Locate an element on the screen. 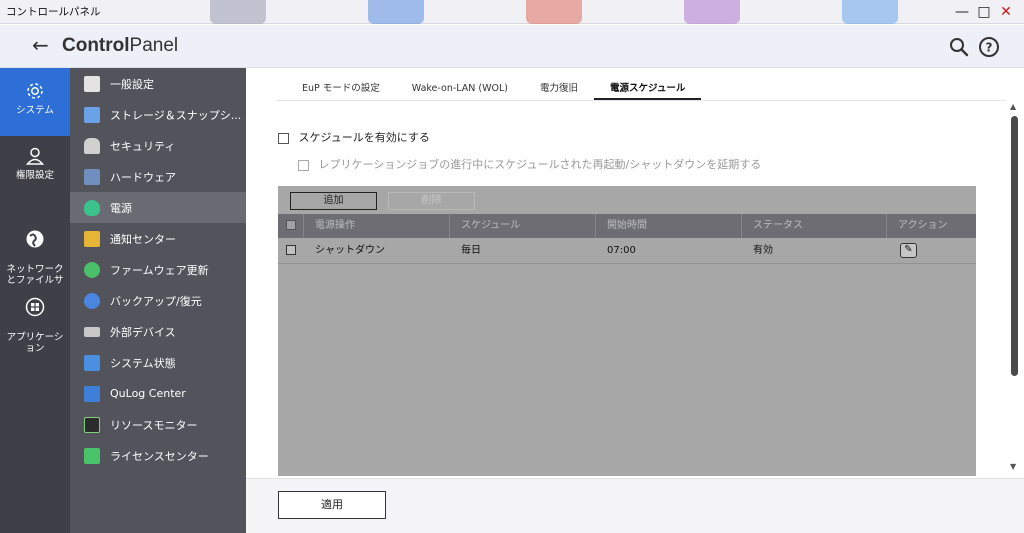  subnav-item-label: 電源 is located at coordinates (121, 208).